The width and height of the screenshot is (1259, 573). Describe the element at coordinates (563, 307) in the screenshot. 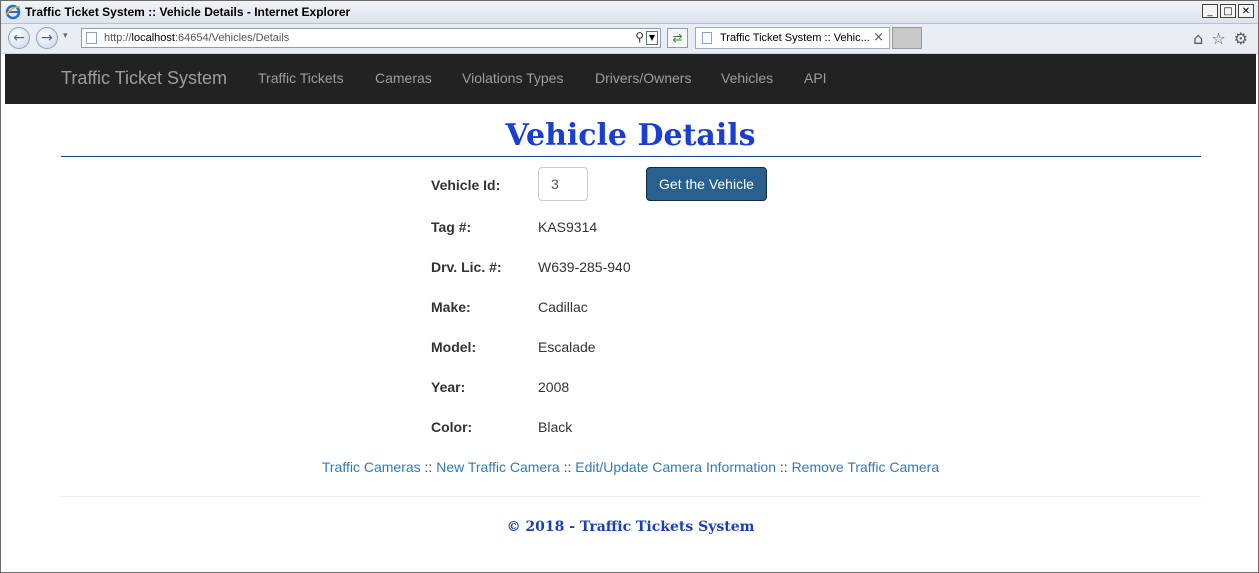

I see `make-value: Cadillac` at that location.